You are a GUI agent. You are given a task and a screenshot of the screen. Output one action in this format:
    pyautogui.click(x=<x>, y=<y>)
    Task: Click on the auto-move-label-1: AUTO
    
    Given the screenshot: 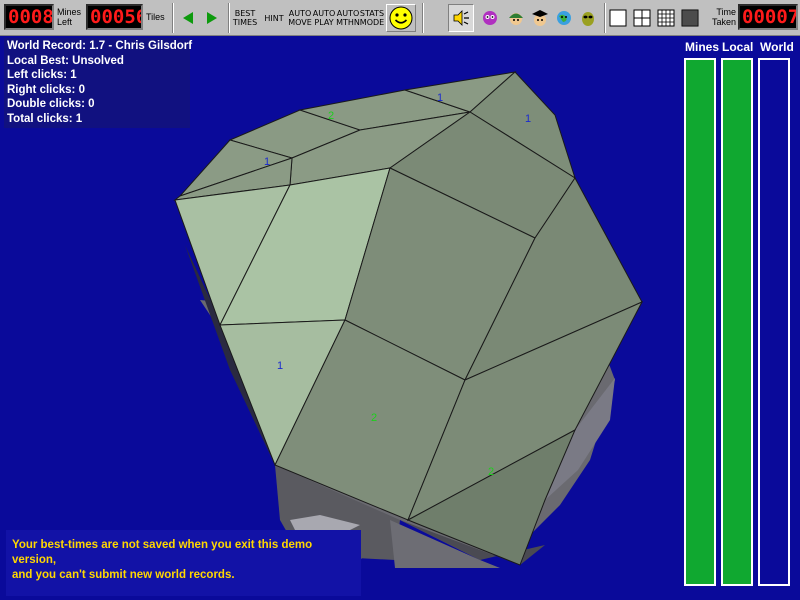 What is the action you would take?
    pyautogui.click(x=300, y=13)
    